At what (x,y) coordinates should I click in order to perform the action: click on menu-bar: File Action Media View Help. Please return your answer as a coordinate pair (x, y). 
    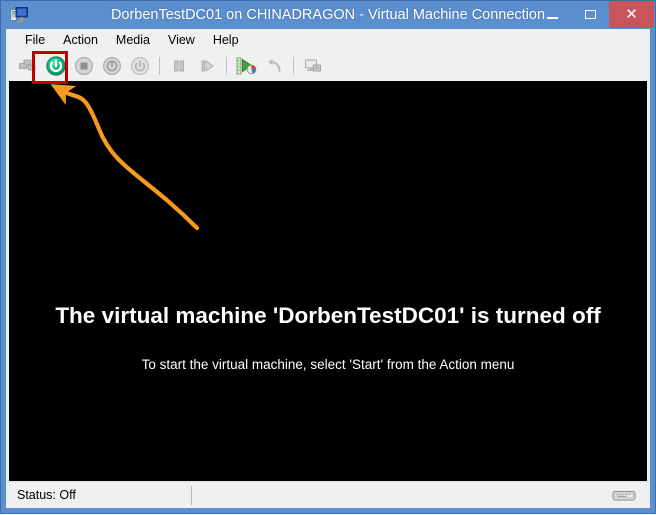
    Looking at the image, I should click on (328, 40).